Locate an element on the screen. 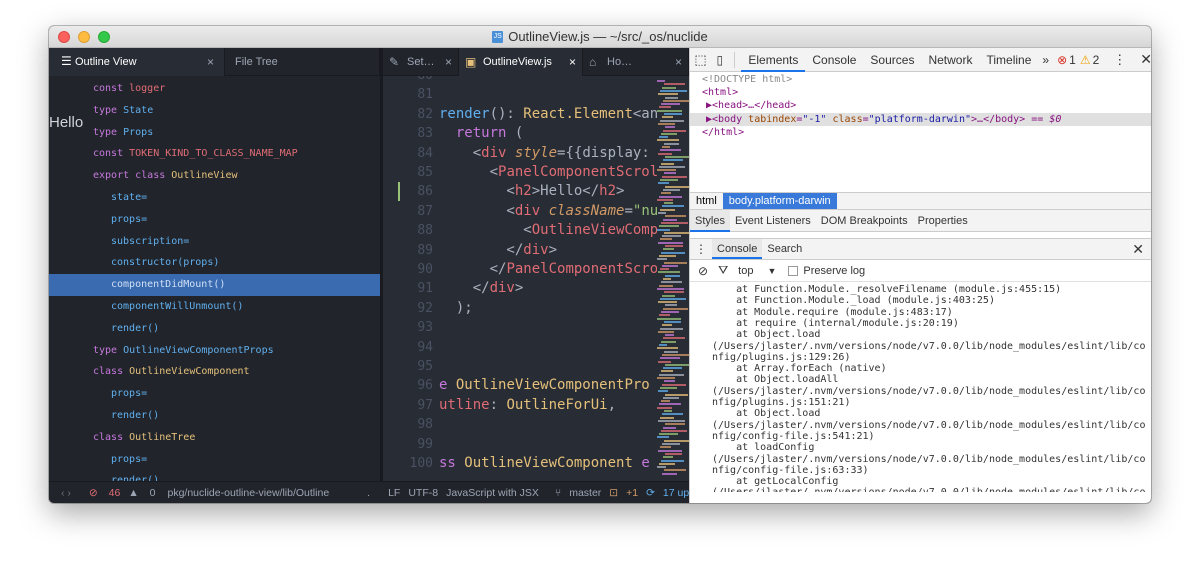 The height and width of the screenshot is (573, 1200). code-line: 92 ); is located at coordinates (536, 308).